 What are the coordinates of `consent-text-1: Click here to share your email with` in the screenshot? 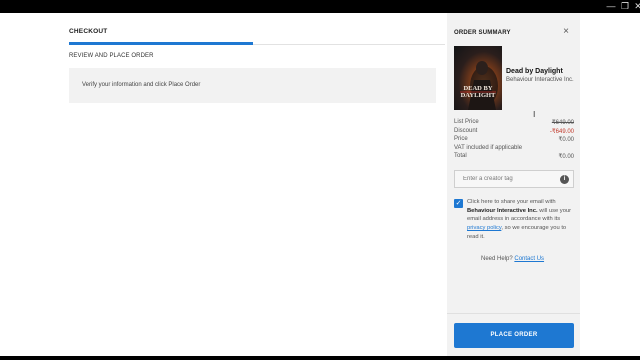 It's located at (511, 202).